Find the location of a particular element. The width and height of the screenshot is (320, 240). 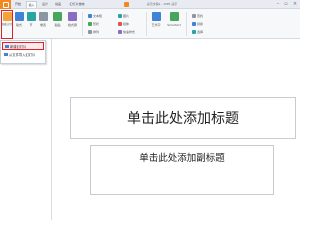

subtitle-placeholder-text: 单击此处添加副标题 is located at coordinates (182, 158).